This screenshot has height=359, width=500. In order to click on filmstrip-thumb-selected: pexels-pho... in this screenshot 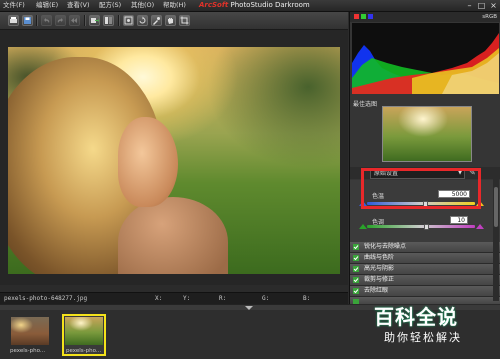, I will do `click(84, 335)`.